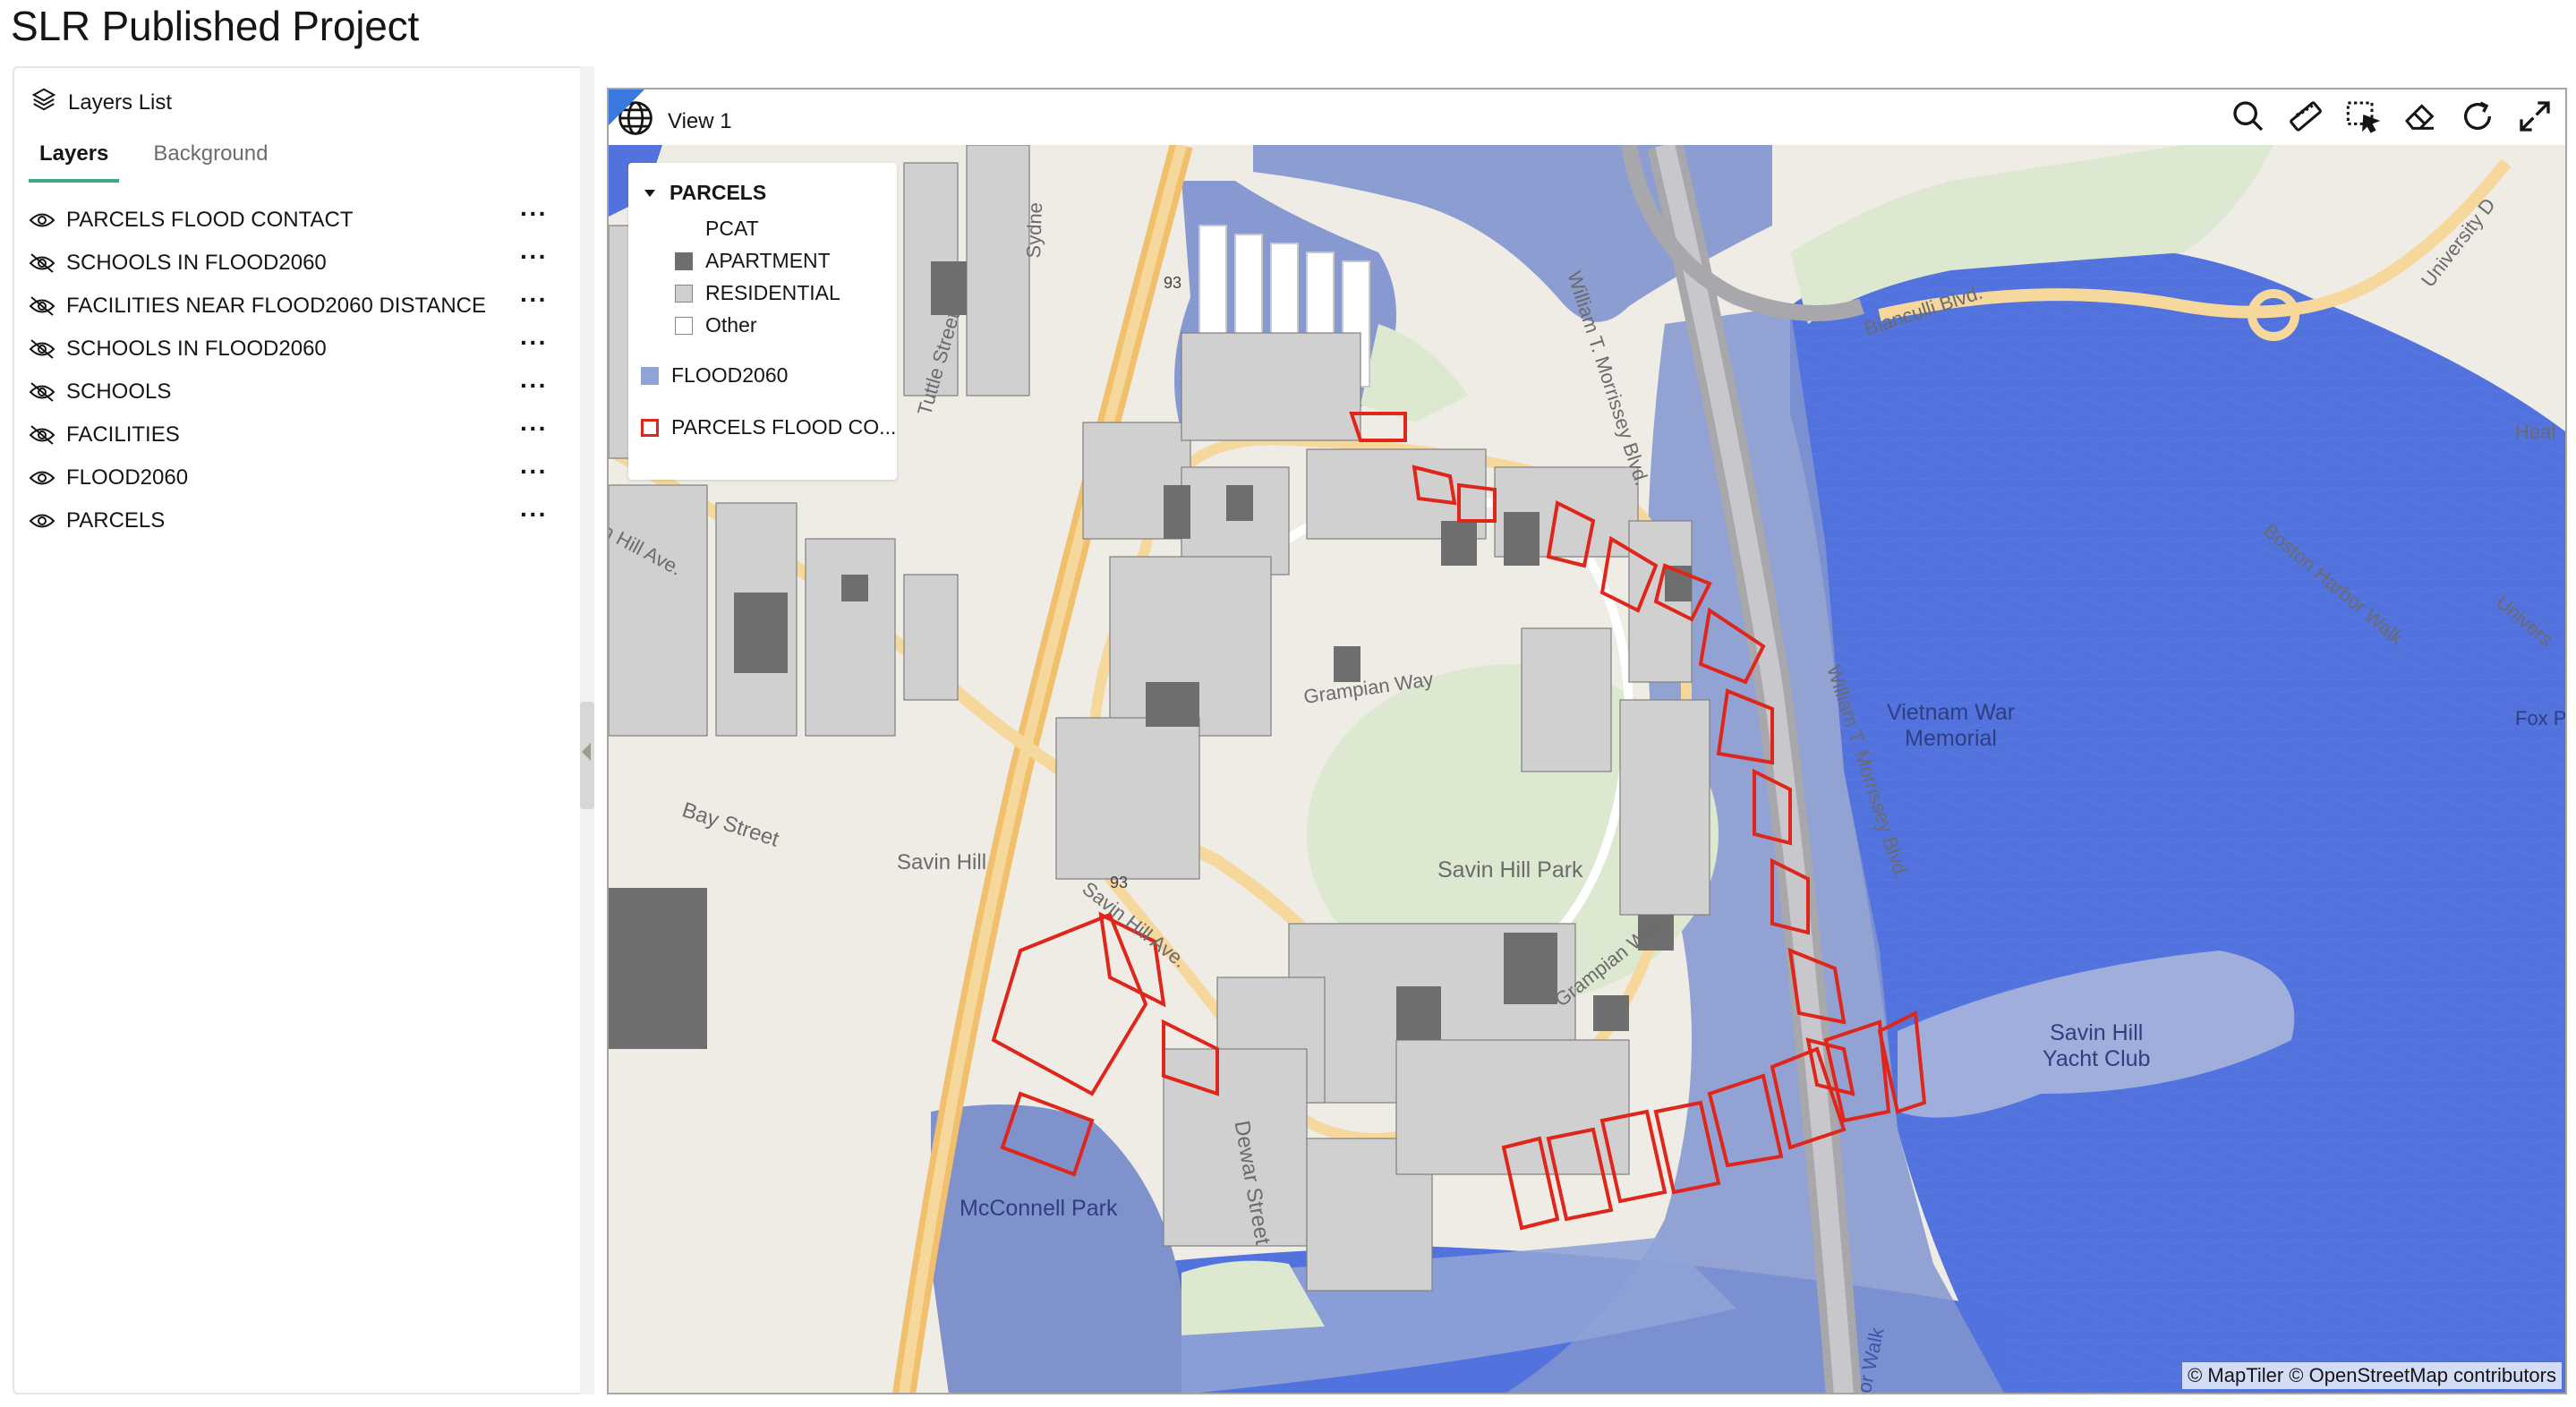 The image size is (2576, 1407). What do you see at coordinates (1587, 118) in the screenshot?
I see `view-toolbar: View 1` at bounding box center [1587, 118].